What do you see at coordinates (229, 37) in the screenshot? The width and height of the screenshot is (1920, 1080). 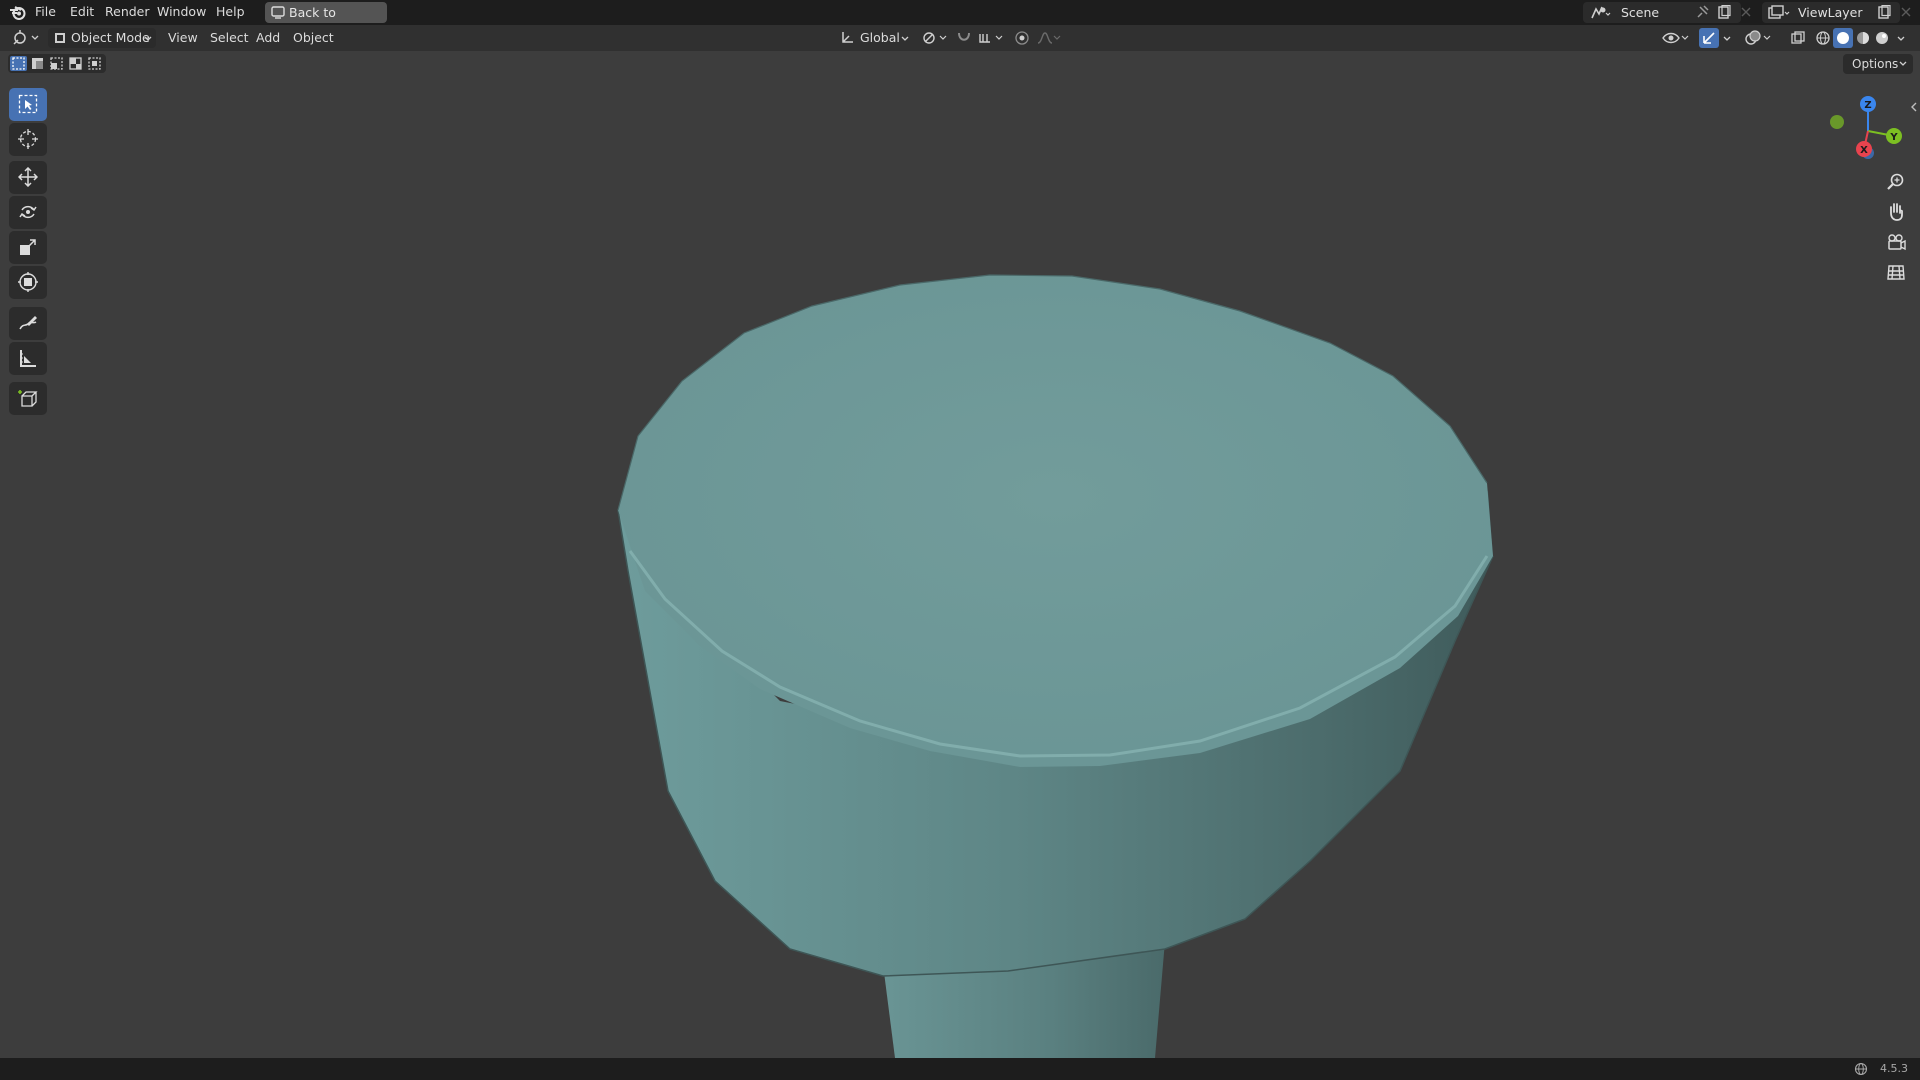 I see `menu-select: Select` at bounding box center [229, 37].